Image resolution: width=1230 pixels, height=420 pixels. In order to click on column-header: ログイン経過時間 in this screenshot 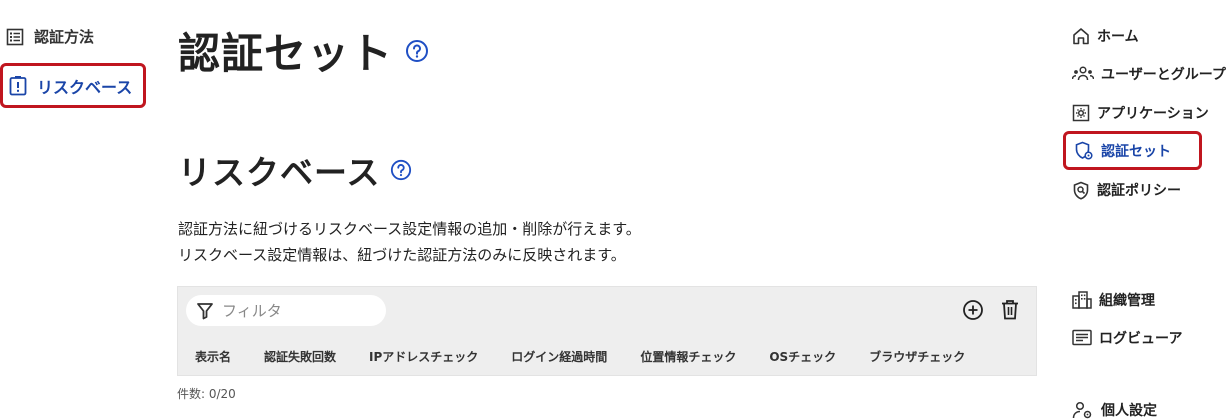, I will do `click(559, 356)`.